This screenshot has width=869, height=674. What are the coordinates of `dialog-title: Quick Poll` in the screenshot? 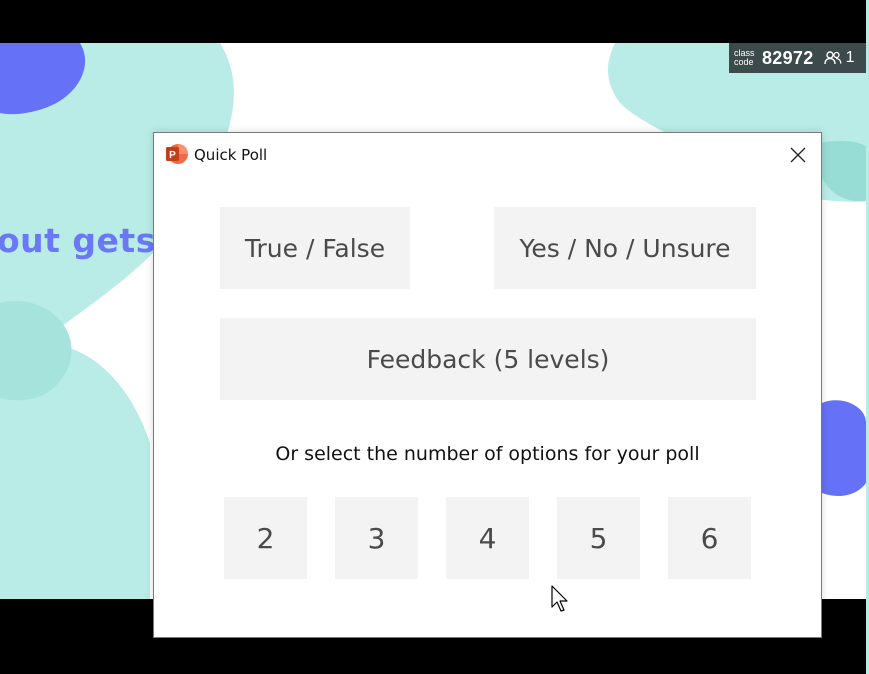 It's located at (231, 155).